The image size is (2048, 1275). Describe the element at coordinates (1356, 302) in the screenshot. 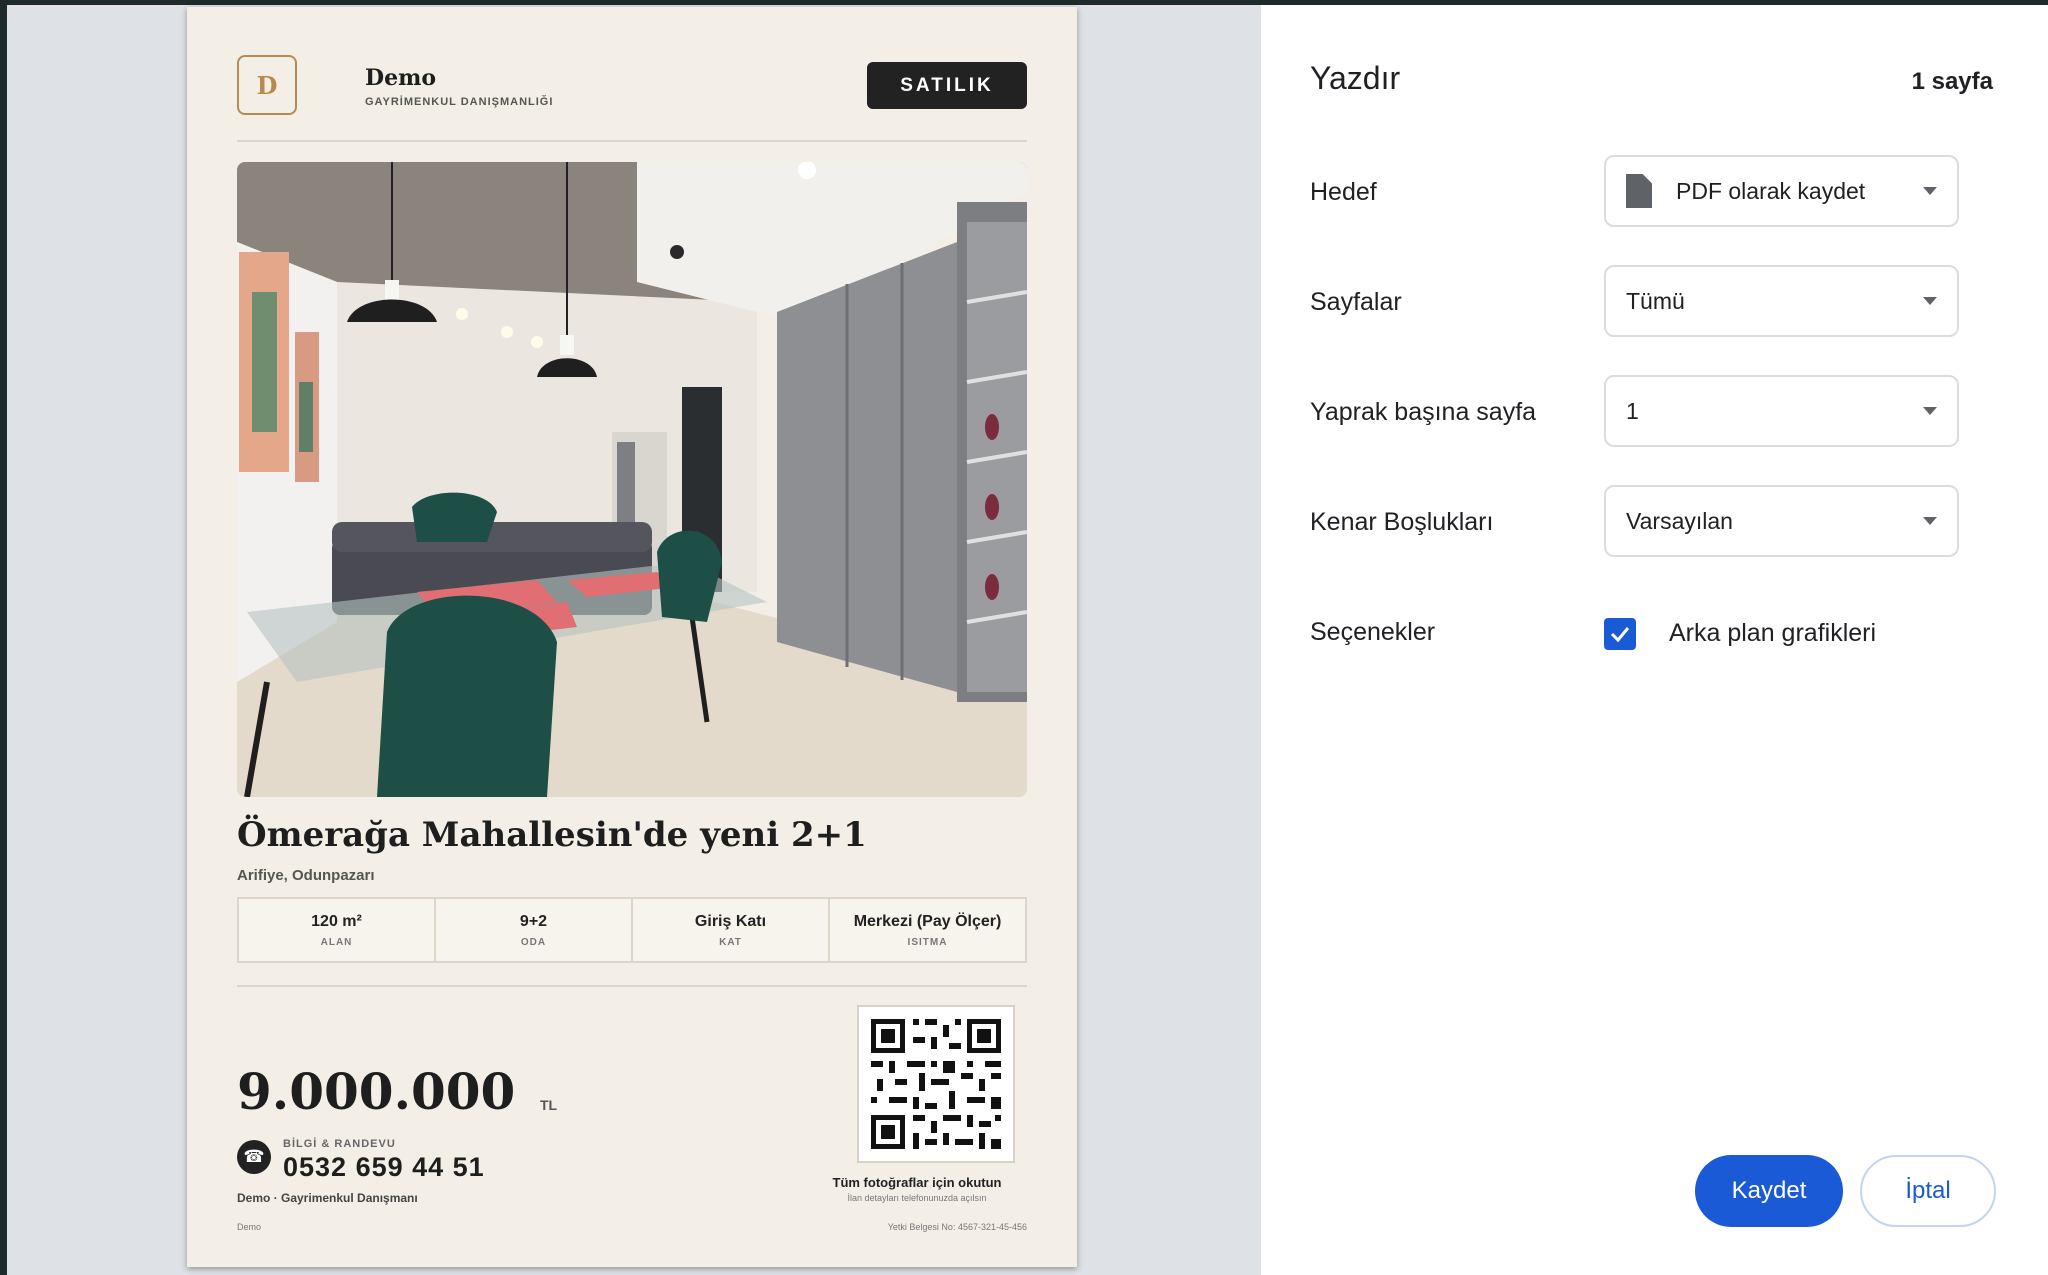

I see `pages-label: Sayfalar` at that location.